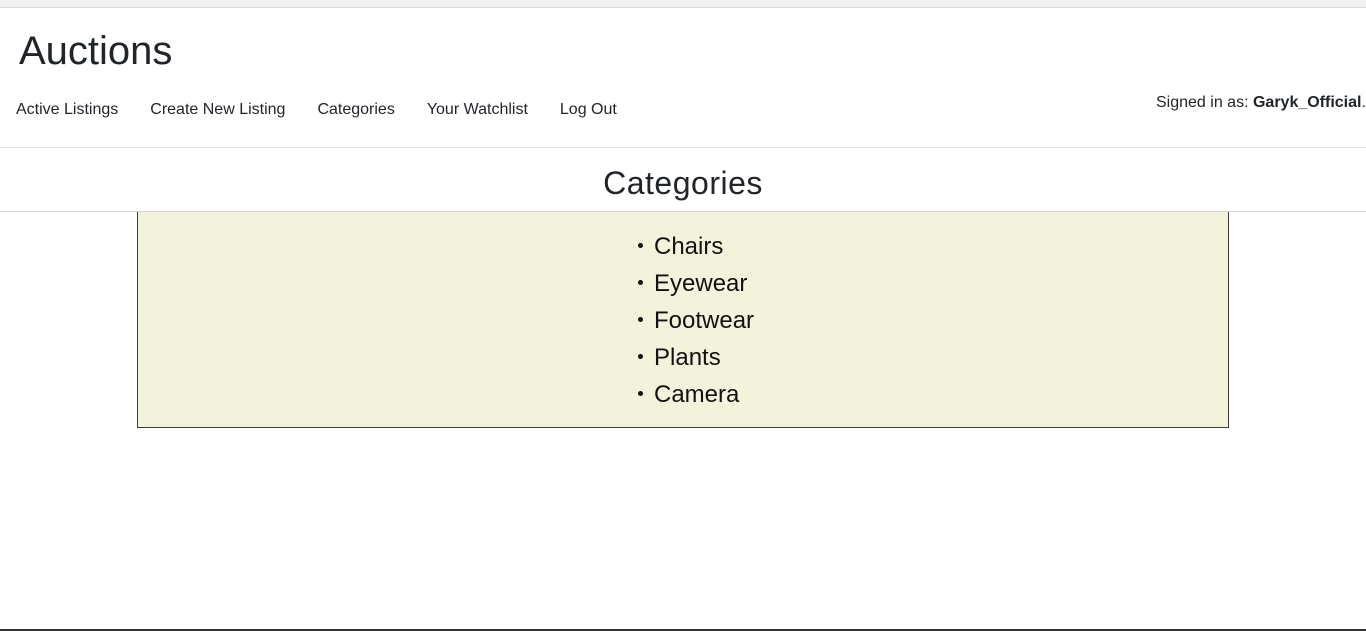 The image size is (1366, 631). I want to click on category-list: Chairs Eyewear Footwear Plants Camera, so click(696, 320).